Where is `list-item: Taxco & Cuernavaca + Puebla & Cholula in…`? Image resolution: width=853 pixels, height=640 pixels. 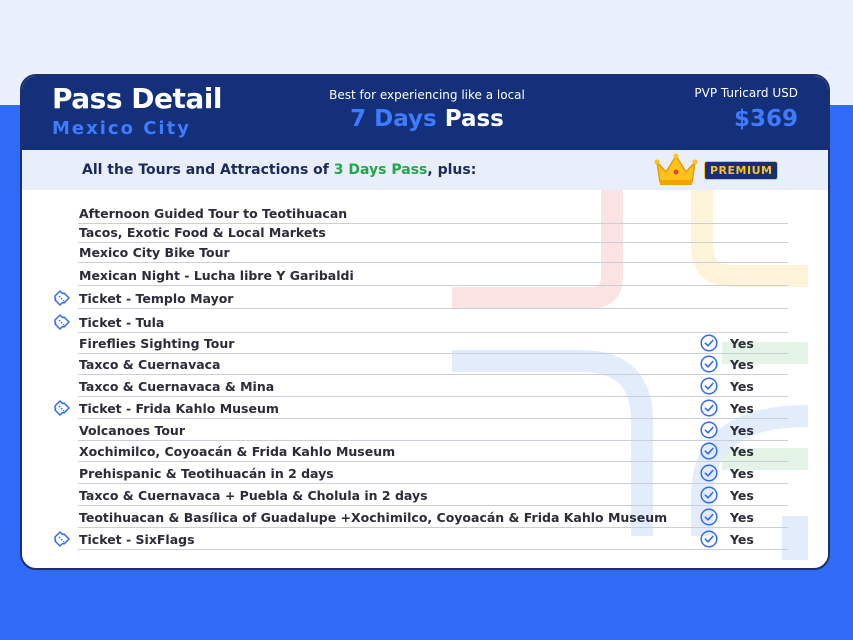 list-item: Taxco & Cuernavaca + Puebla & Cholula in… is located at coordinates (433, 495).